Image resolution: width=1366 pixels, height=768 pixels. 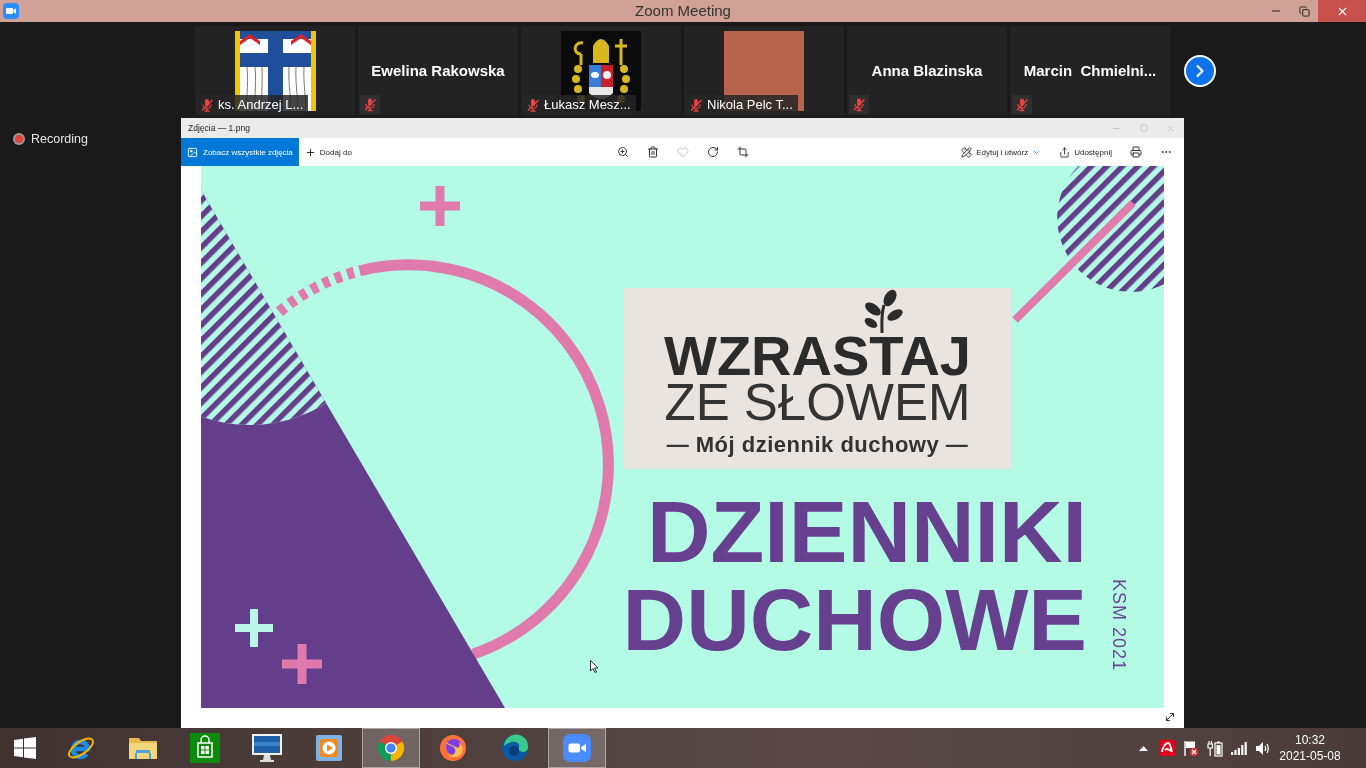 What do you see at coordinates (1215, 748) in the screenshot?
I see `battery-icon` at bounding box center [1215, 748].